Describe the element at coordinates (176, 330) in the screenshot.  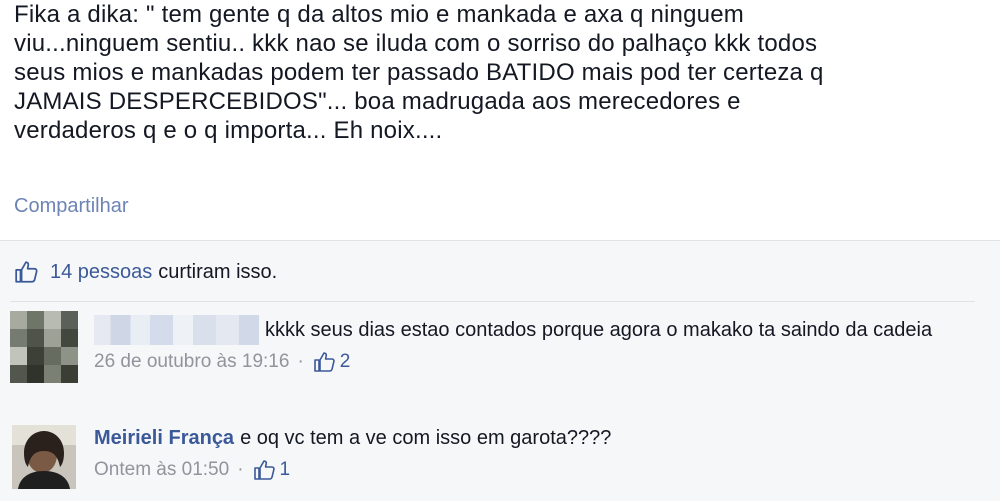
I see `comment-author-blurred` at that location.